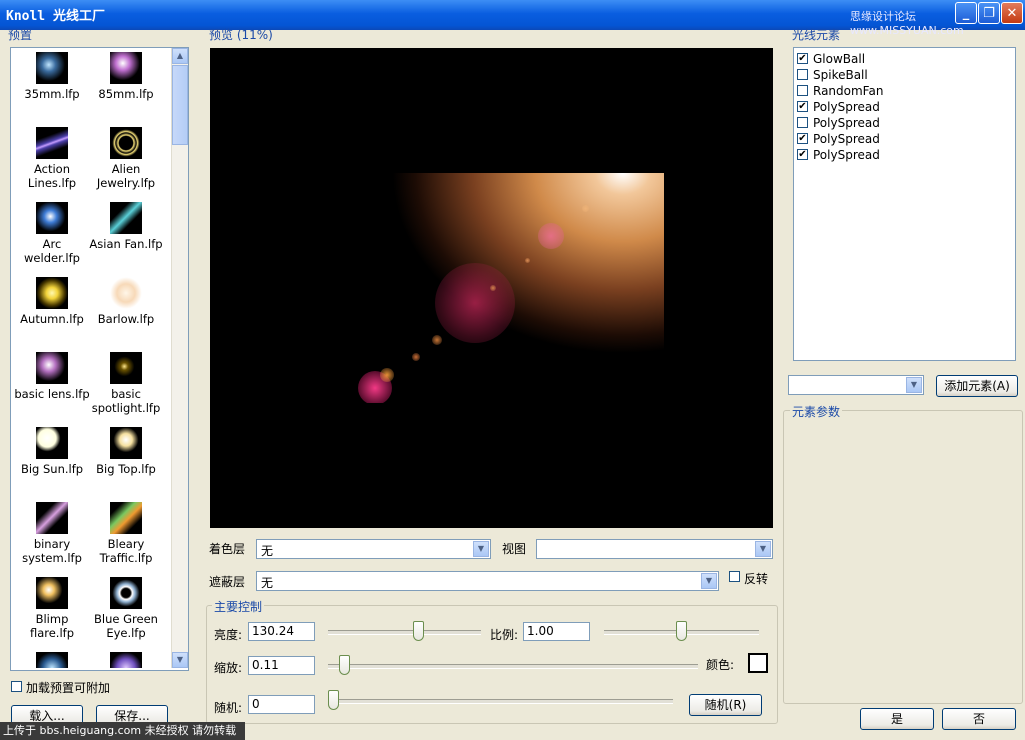 Image resolution: width=1025 pixels, height=740 pixels. Describe the element at coordinates (281, 665) in the screenshot. I see `scale-input: 0.11` at that location.